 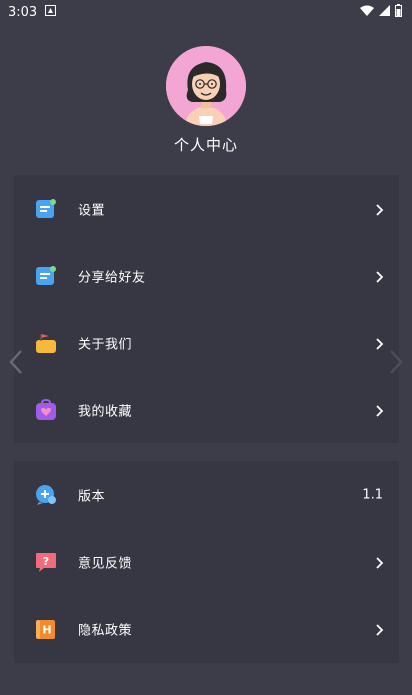 What do you see at coordinates (206, 494) in the screenshot?
I see `menu-item-version: 版本 1.1` at bounding box center [206, 494].